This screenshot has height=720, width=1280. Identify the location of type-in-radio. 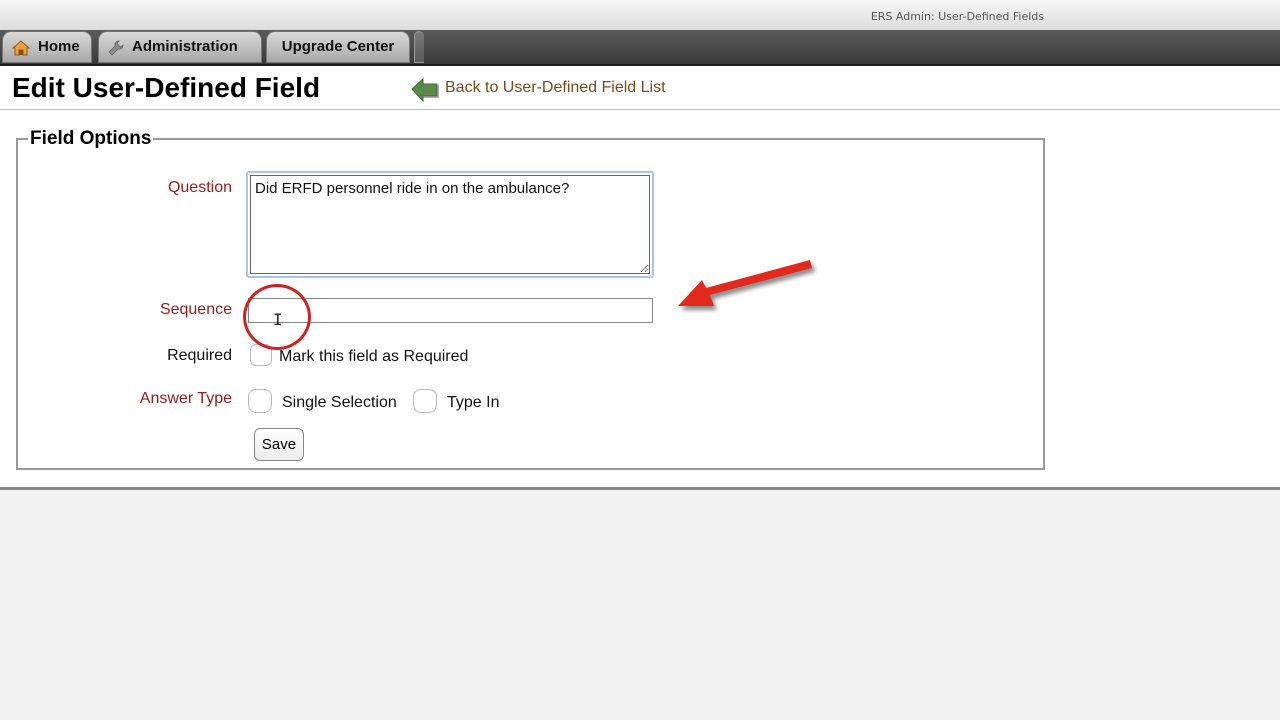
(425, 401).